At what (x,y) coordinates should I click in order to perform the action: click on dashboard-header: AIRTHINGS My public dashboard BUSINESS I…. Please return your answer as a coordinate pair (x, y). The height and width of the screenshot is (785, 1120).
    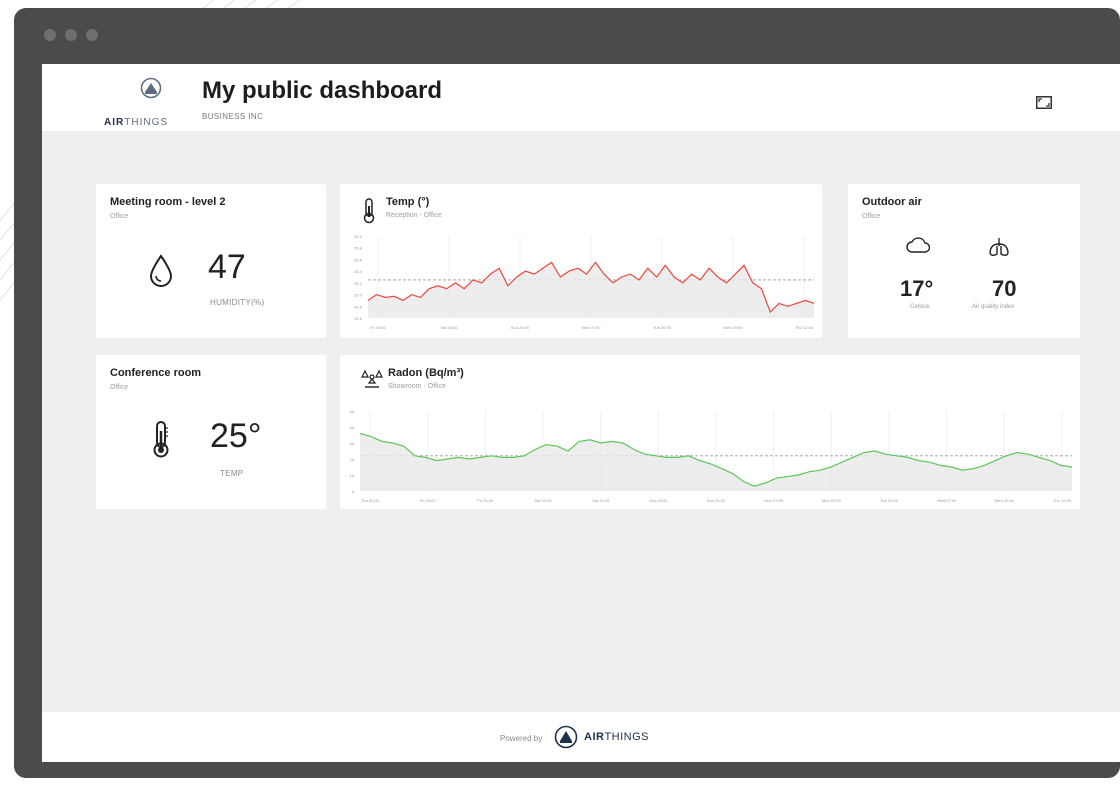
    Looking at the image, I should click on (581, 97).